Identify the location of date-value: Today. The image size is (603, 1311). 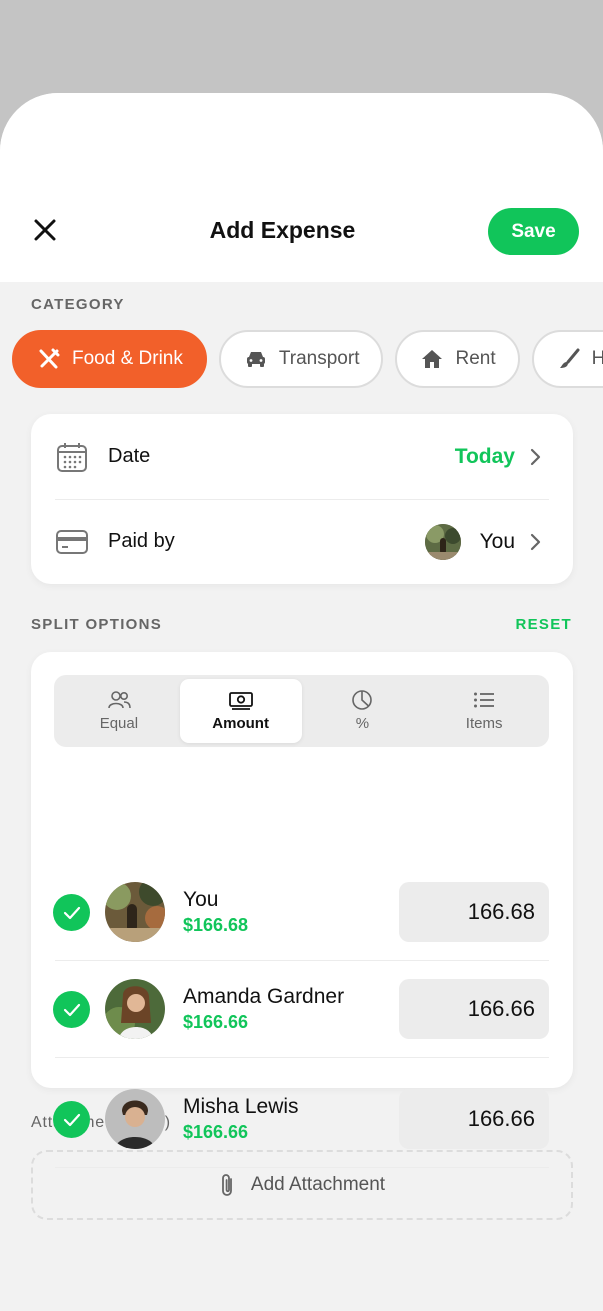
(484, 456).